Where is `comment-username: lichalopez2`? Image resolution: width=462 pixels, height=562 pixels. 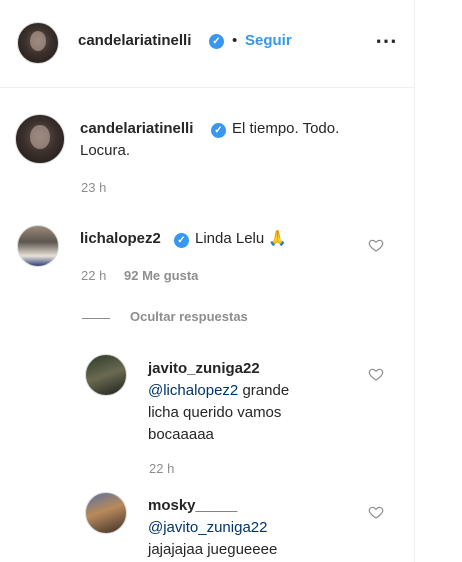
comment-username: lichalopez2 is located at coordinates (120, 238).